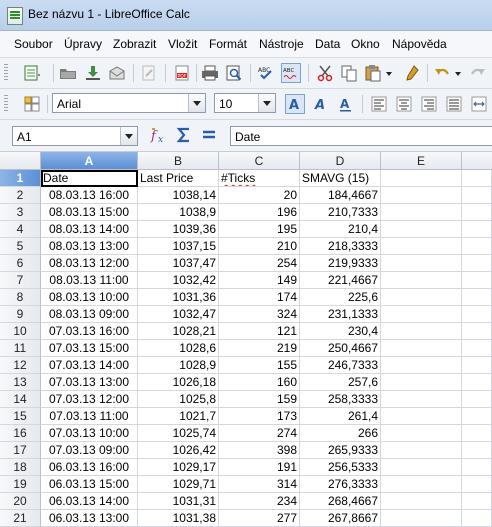 Image resolution: width=492 pixels, height=527 pixels. What do you see at coordinates (259, 518) in the screenshot?
I see `cell-c: 277` at bounding box center [259, 518].